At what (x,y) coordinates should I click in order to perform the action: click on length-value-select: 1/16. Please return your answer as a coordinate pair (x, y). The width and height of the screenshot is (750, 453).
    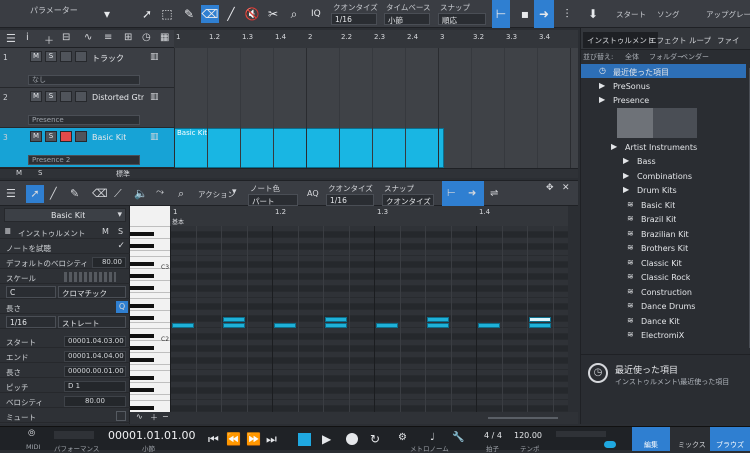
    Looking at the image, I should click on (31, 322).